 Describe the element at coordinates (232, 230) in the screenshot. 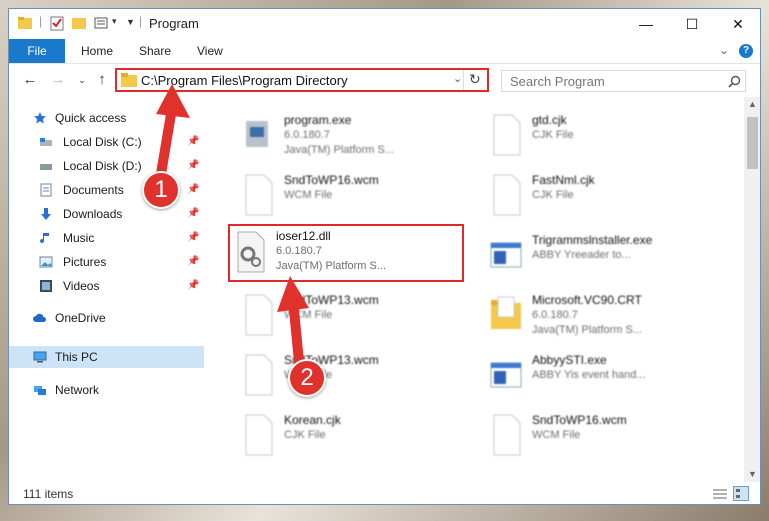

I see `annotation-overlay` at that location.